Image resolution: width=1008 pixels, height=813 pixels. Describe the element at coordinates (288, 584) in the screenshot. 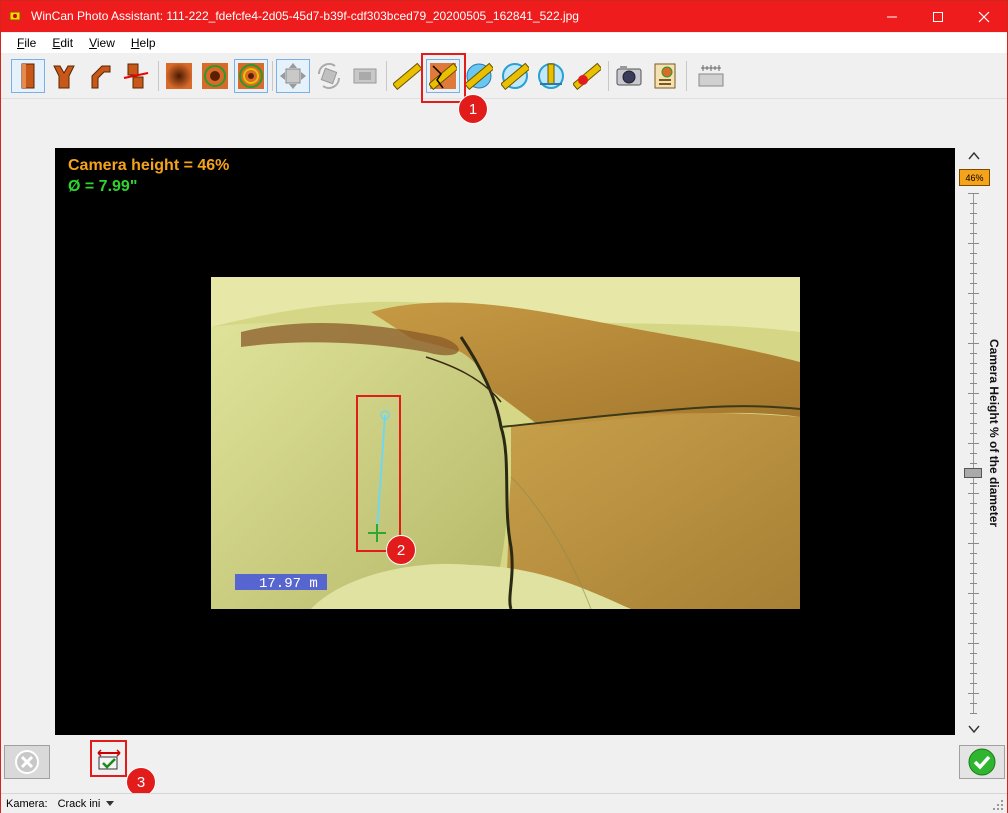

I see `depth-overlay-text: 17.97 m` at that location.